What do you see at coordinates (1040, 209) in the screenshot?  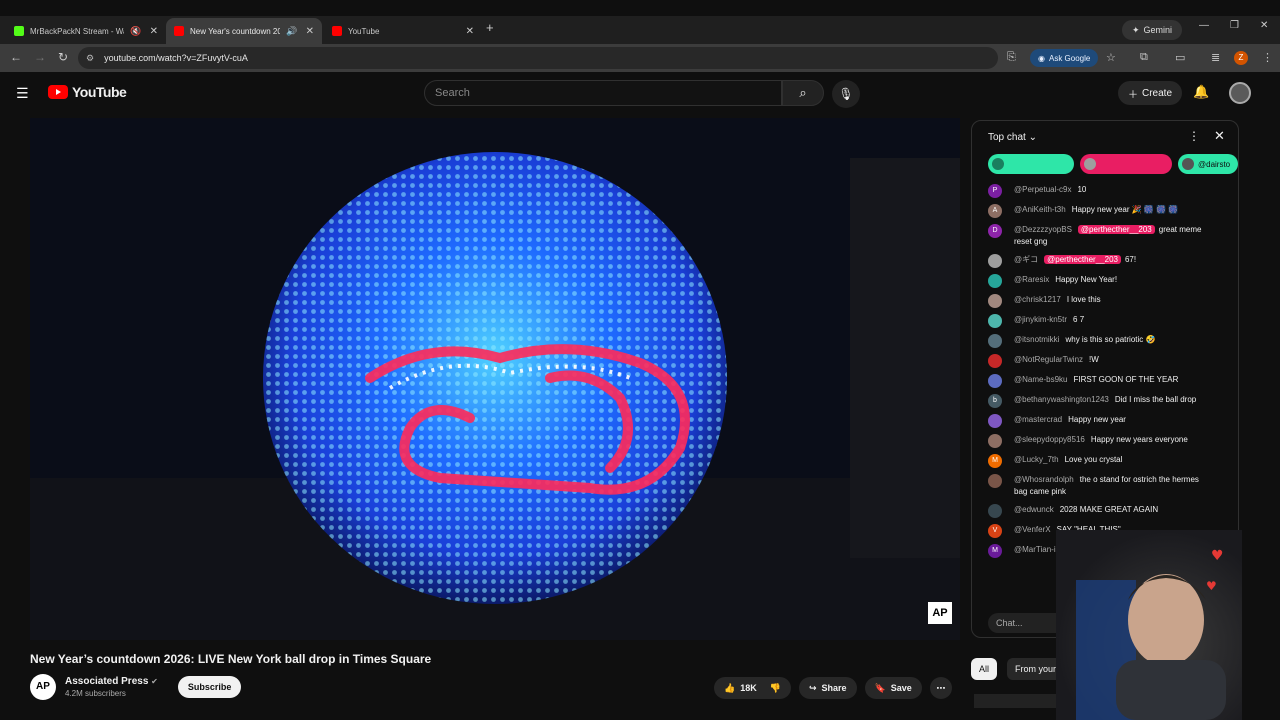 I see `chat-author-name: @AniKeith-t3h` at bounding box center [1040, 209].